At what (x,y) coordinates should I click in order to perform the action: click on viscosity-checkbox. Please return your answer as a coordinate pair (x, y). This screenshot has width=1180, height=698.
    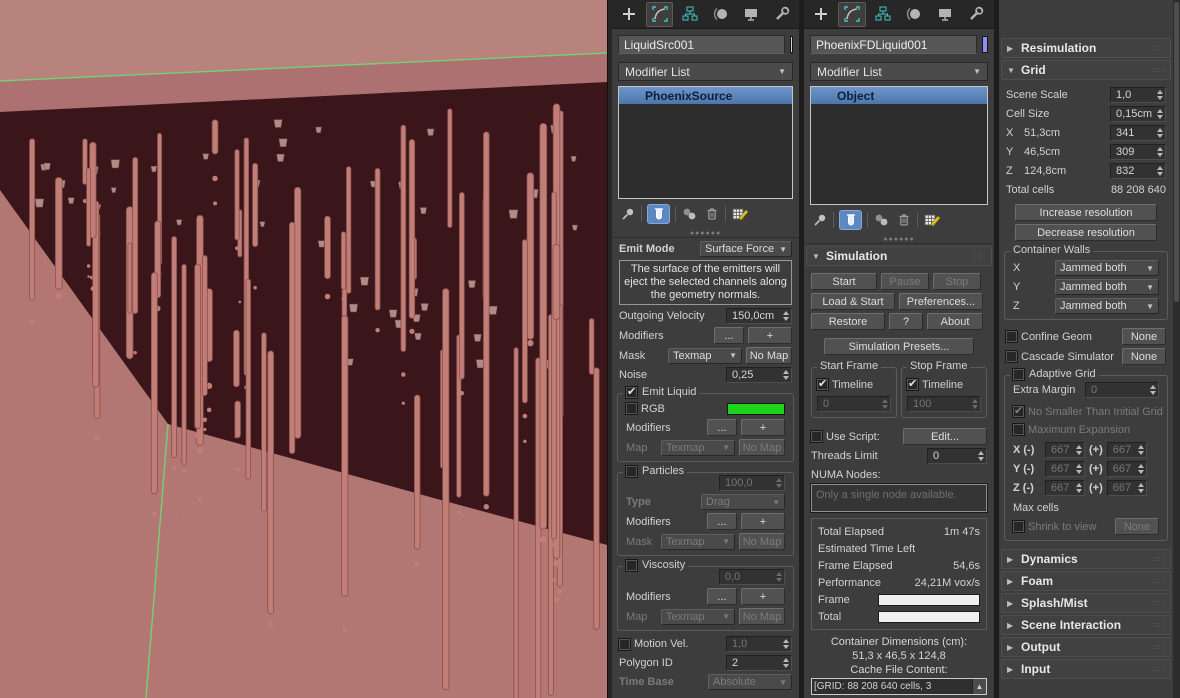
    Looking at the image, I should click on (631, 565).